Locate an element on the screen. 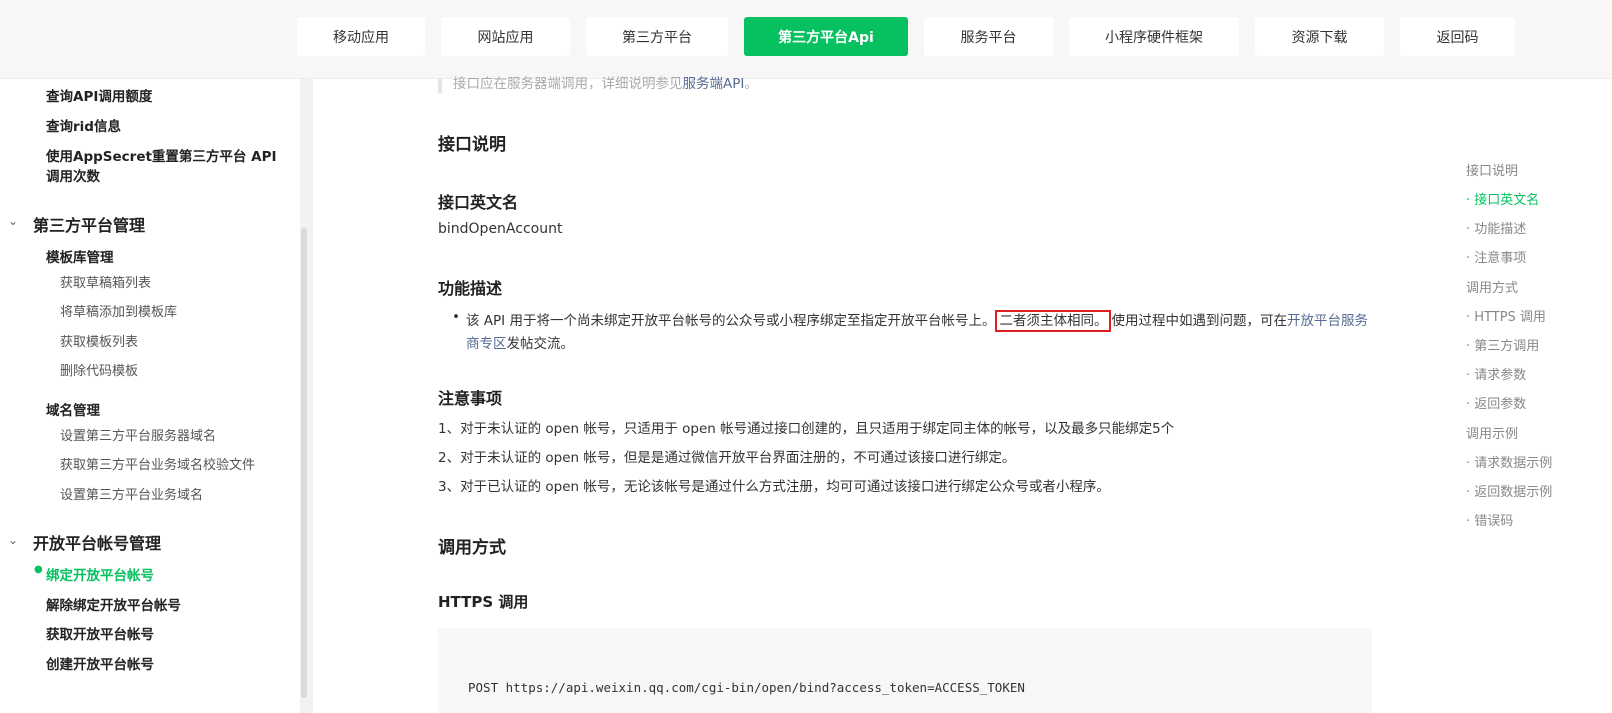 This screenshot has width=1612, height=713. tab-website-app: 网站应用 is located at coordinates (505, 36).